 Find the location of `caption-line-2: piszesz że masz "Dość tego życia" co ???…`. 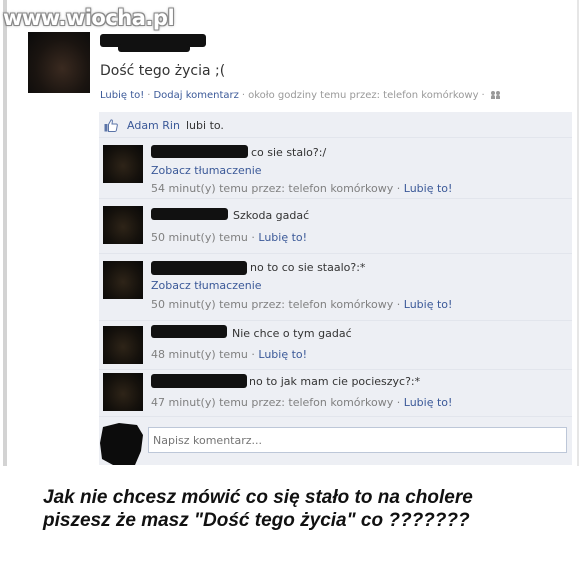

caption-line-2: piszesz że masz "Dość tego życia" co ???… is located at coordinates (256, 520).